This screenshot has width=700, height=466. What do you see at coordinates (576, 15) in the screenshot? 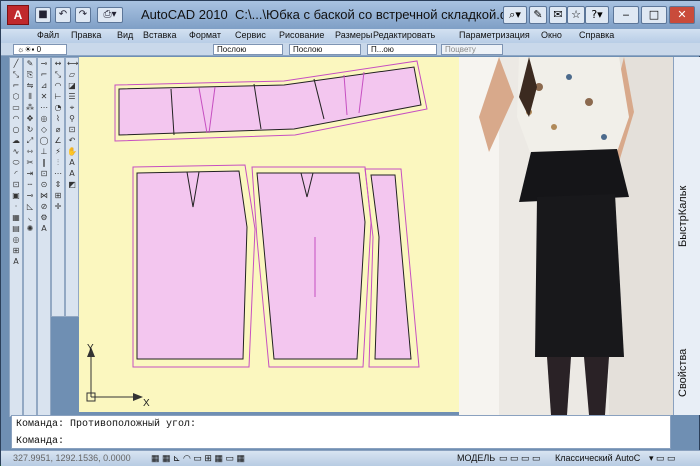
I see `favorites-star-icon: ☆` at bounding box center [576, 15].